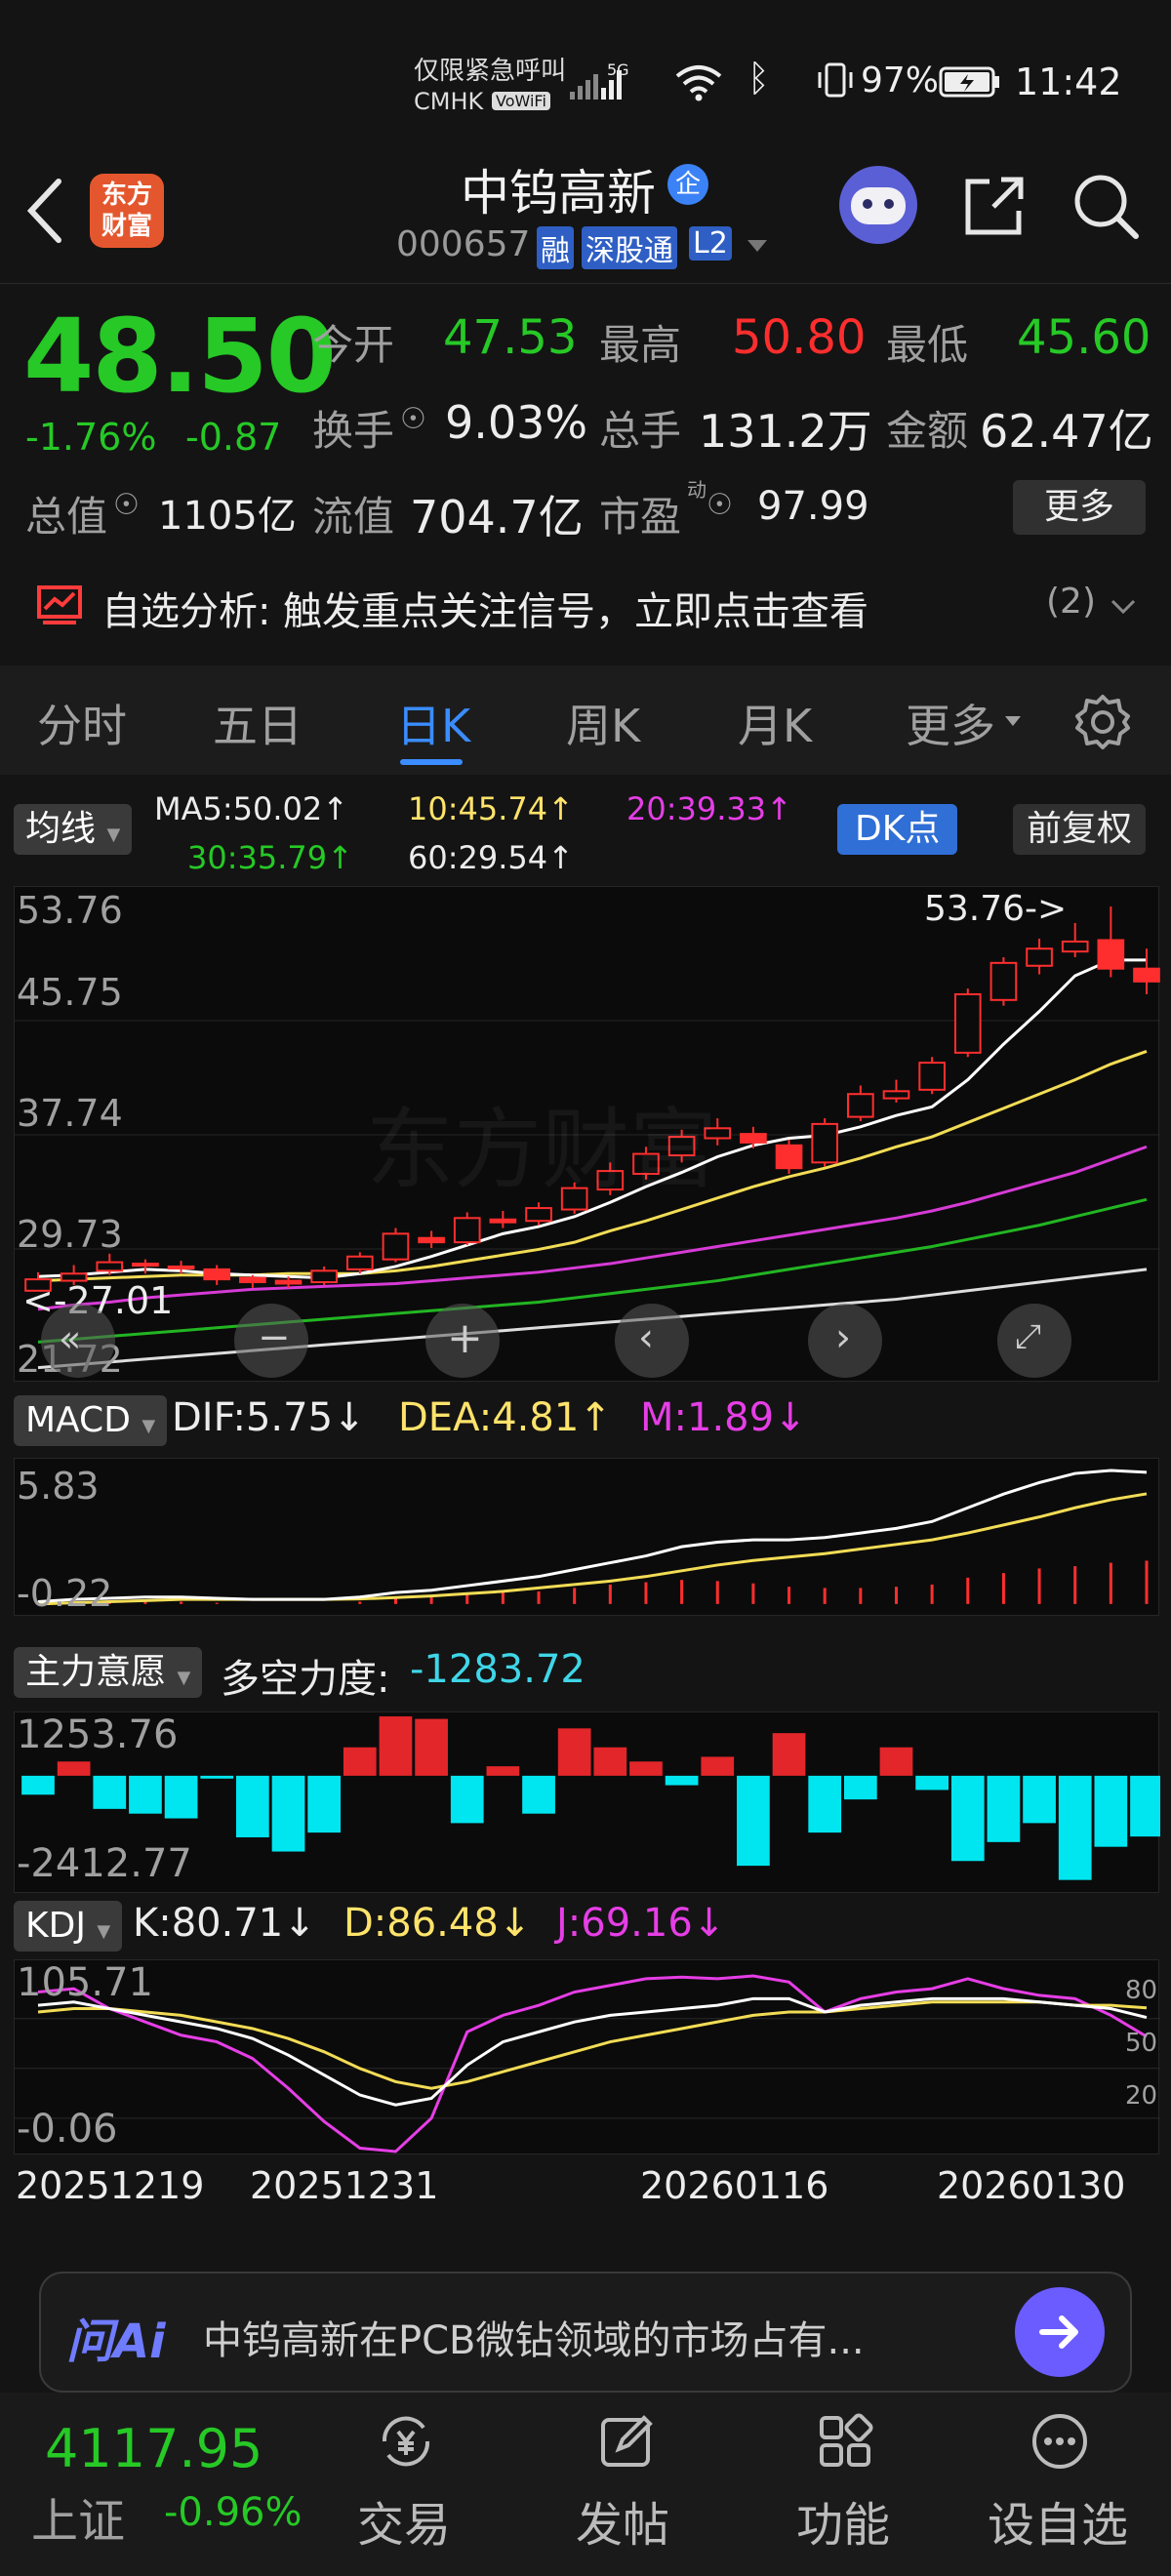  I want to click on ai-logo: 问Ai, so click(116, 2341).